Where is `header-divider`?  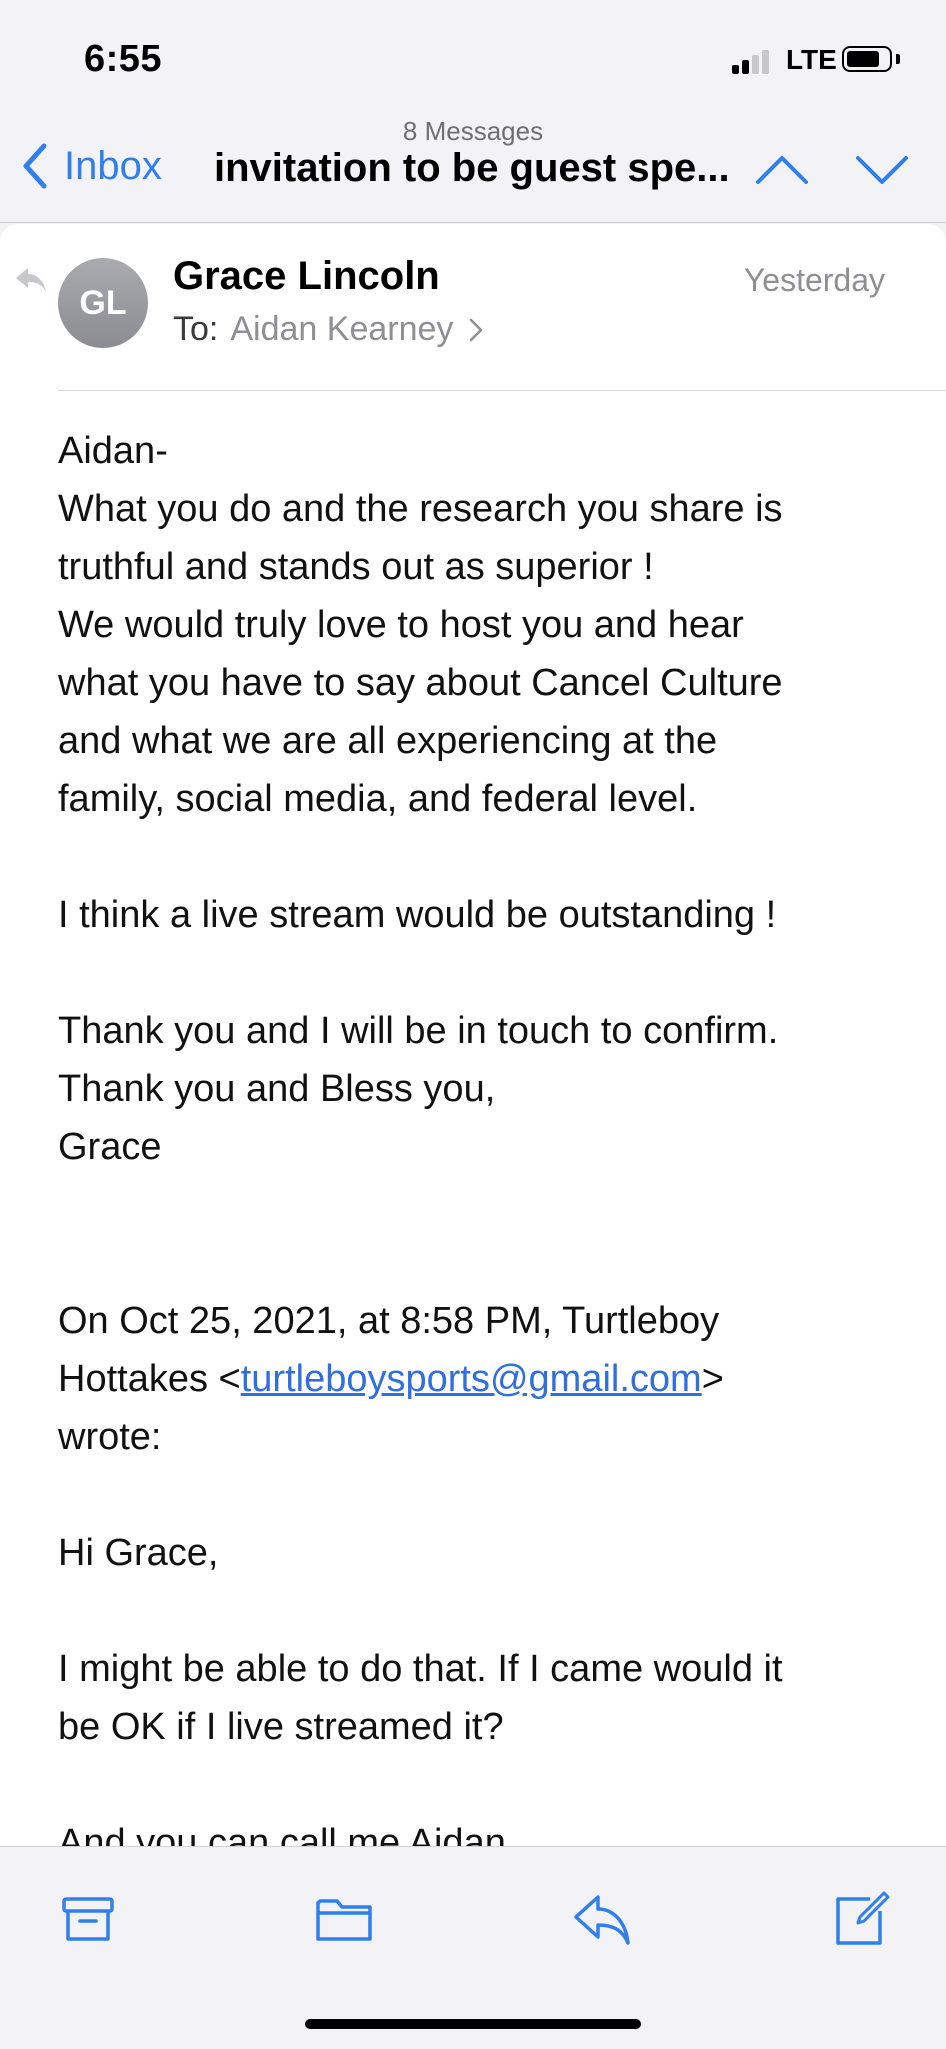 header-divider is located at coordinates (502, 390).